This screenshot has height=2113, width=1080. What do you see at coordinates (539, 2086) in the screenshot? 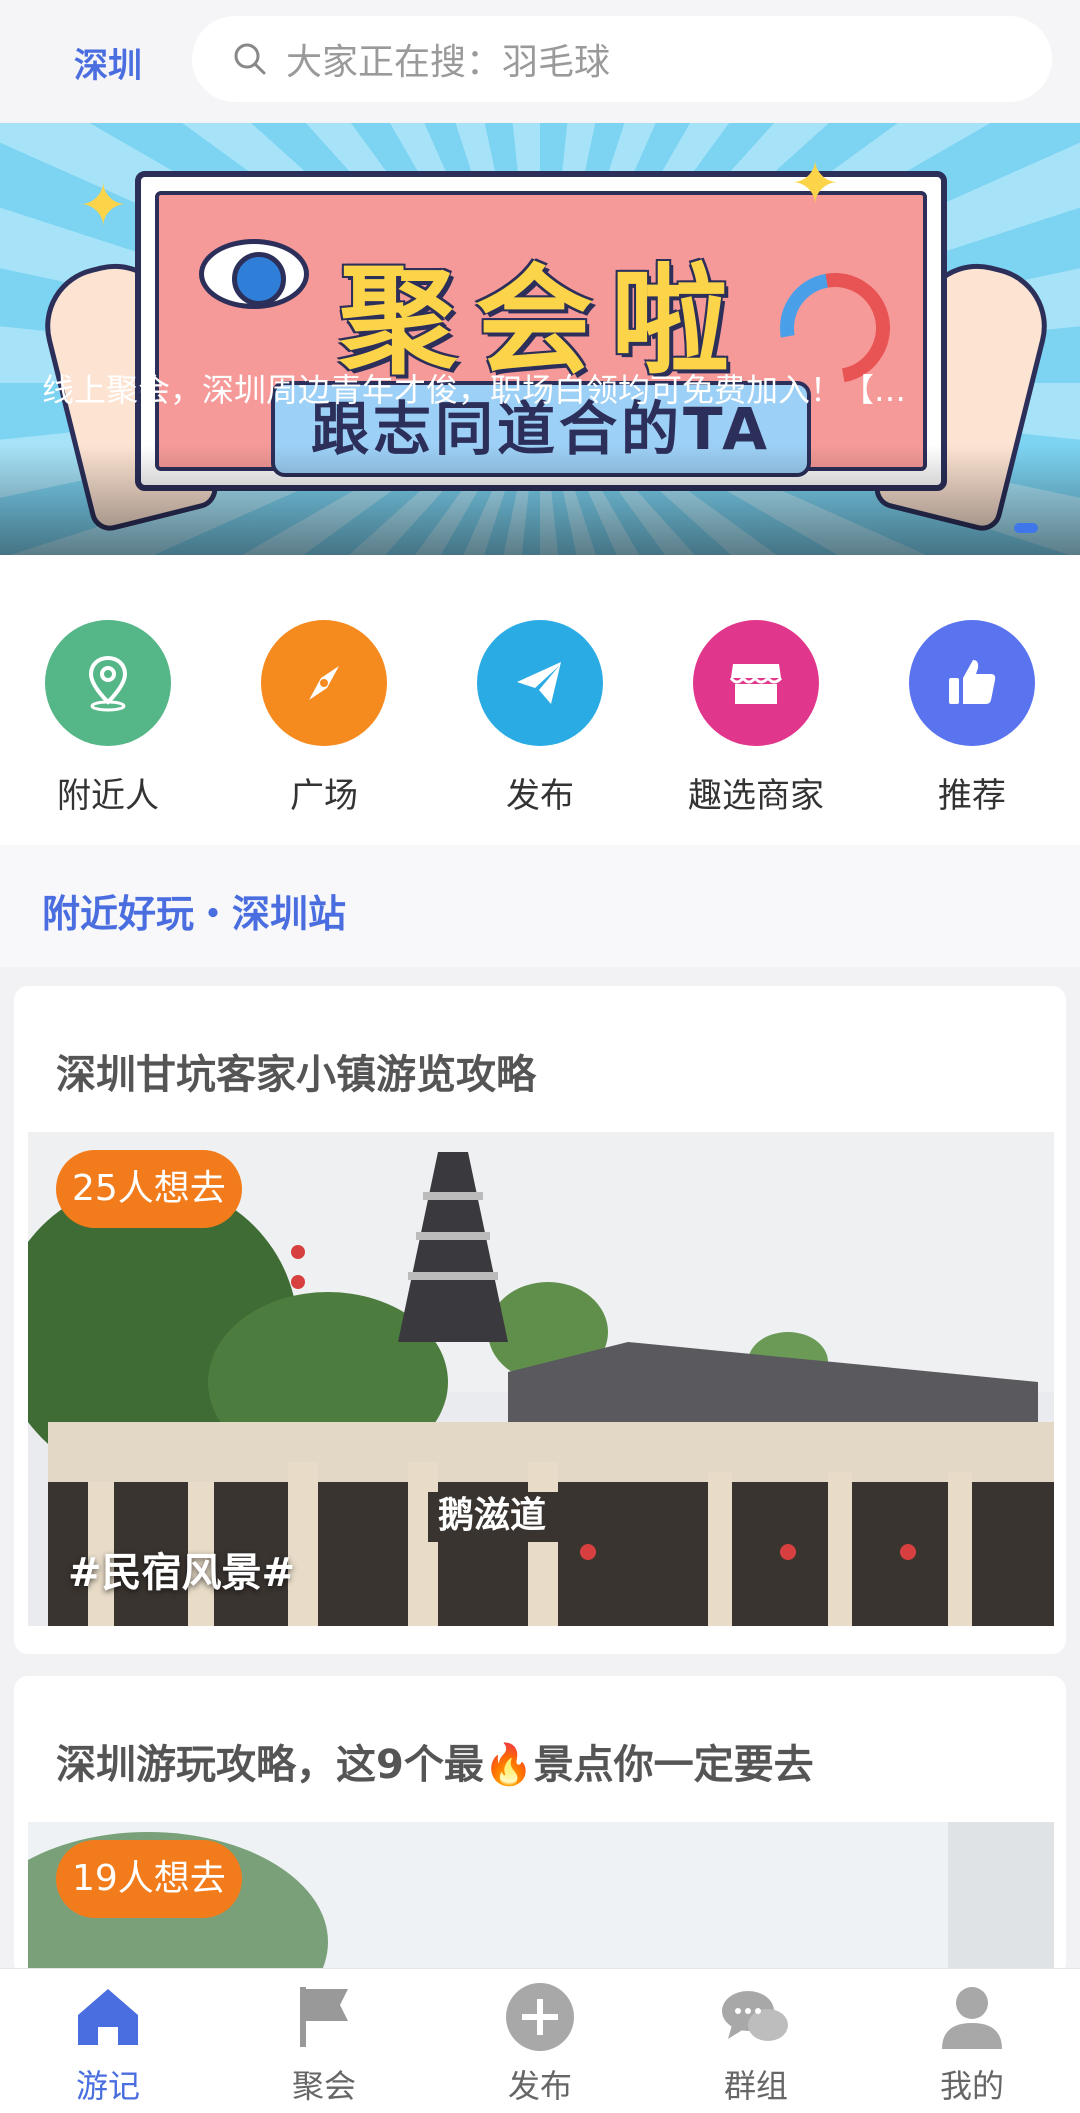
I see `tab-label: 发布` at bounding box center [539, 2086].